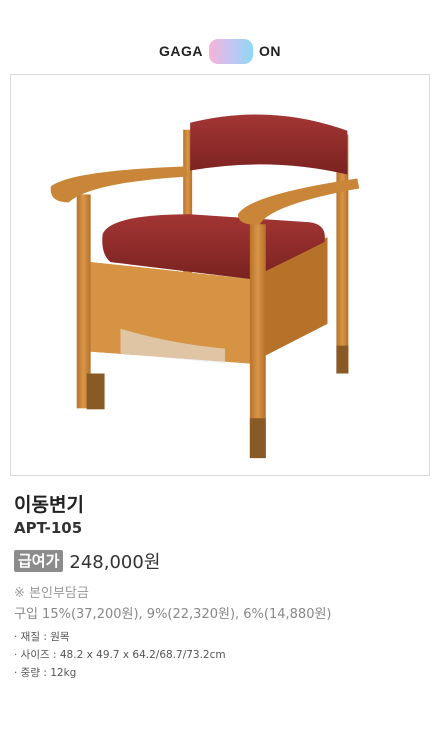 The width and height of the screenshot is (440, 729). Describe the element at coordinates (42, 637) in the screenshot. I see `spec-material: · 재질 : 원목` at that location.